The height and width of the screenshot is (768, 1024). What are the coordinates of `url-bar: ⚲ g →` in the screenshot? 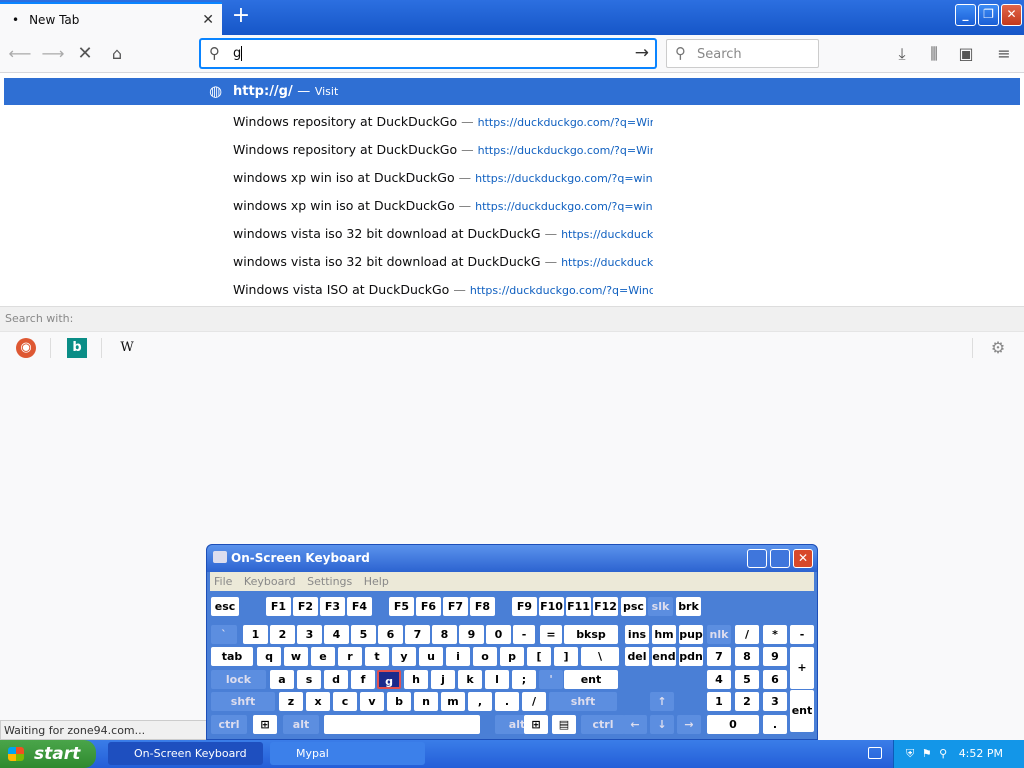 It's located at (428, 53).